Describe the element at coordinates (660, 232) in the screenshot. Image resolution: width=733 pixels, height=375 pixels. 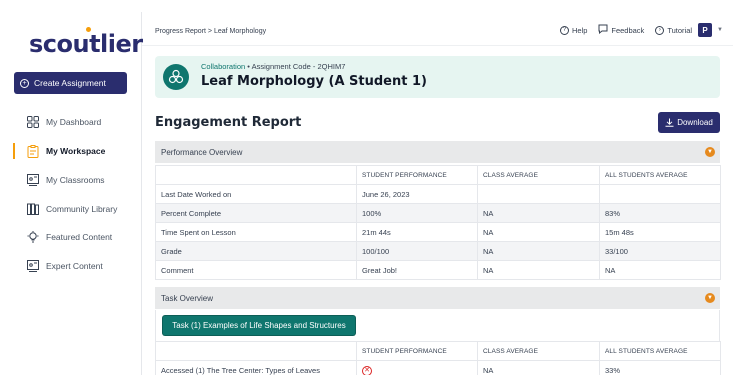
I see `all-cell: 15m 48s` at that location.